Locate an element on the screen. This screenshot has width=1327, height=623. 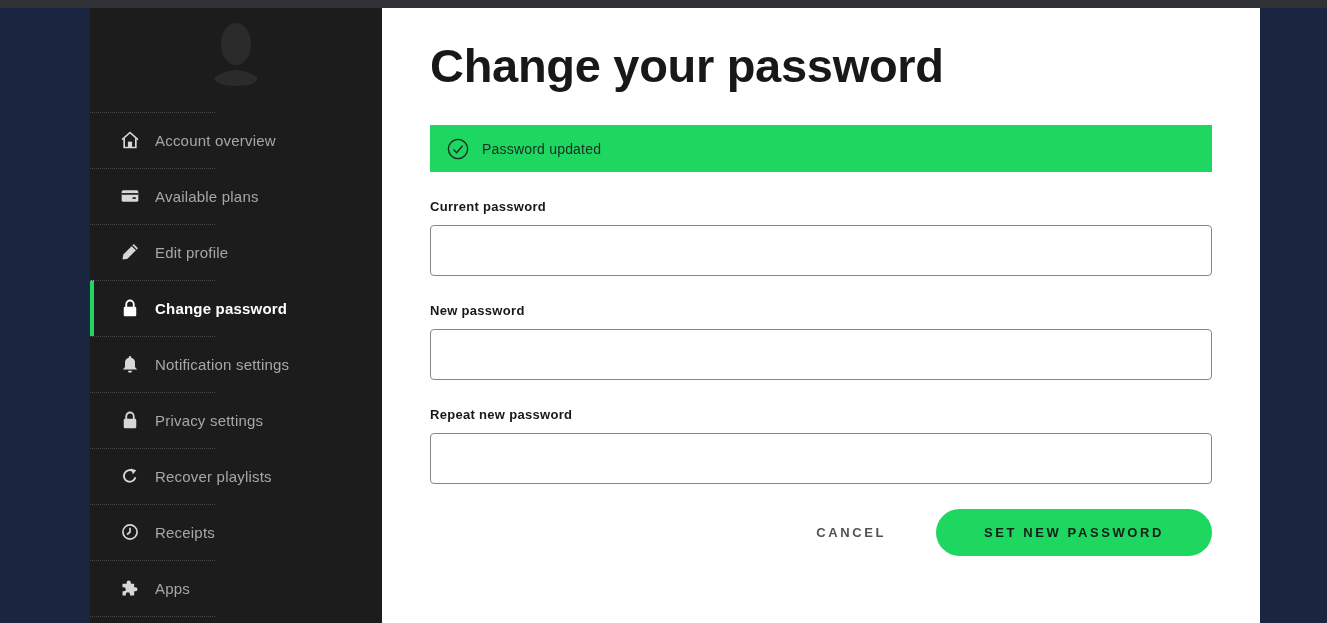
puzzle-piece-icon is located at coordinates (130, 588).